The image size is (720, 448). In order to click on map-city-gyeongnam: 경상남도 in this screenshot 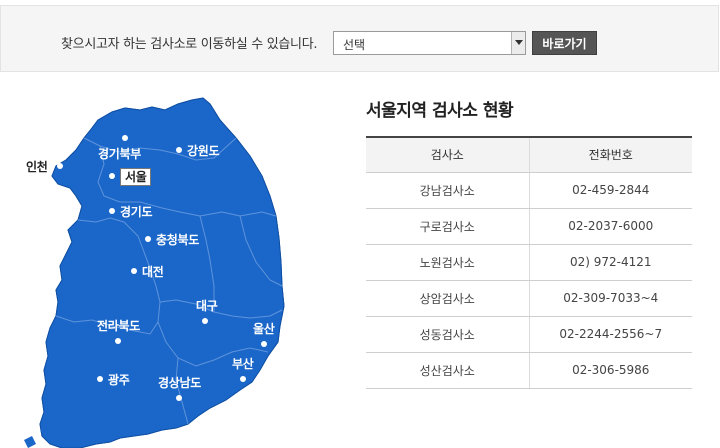, I will do `click(179, 389)`.